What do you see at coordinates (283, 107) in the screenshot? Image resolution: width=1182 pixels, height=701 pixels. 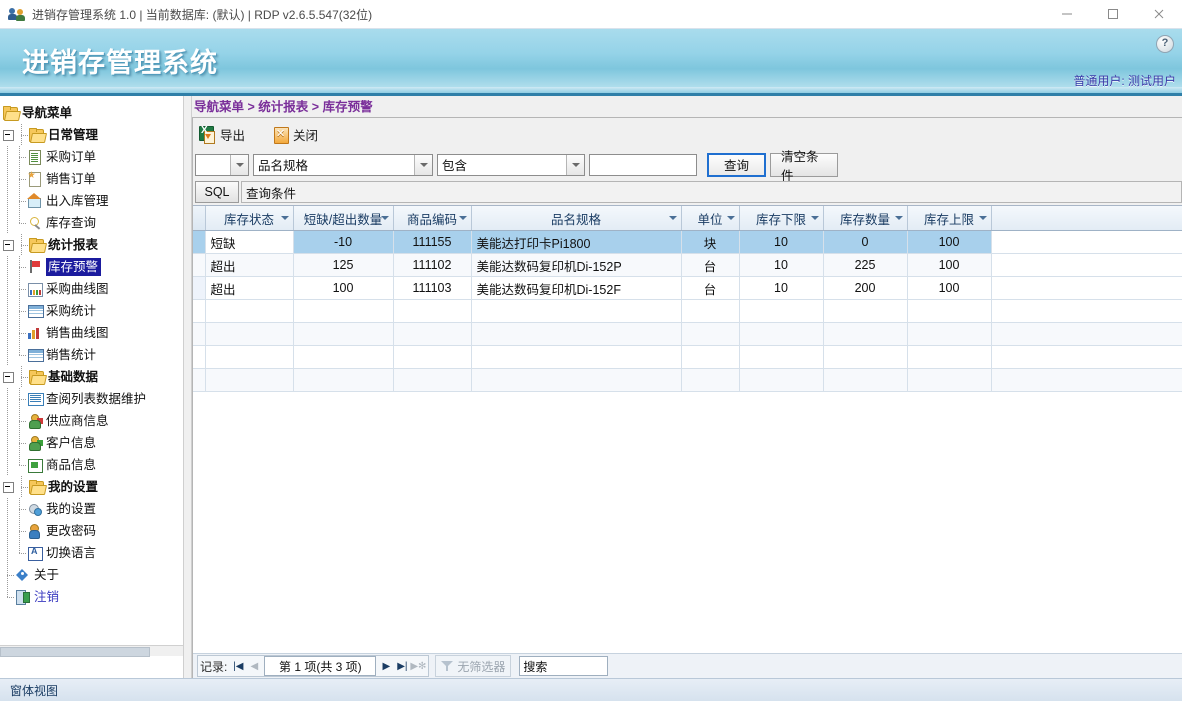 I see `breadcrumb-item-2: 统计报表` at bounding box center [283, 107].